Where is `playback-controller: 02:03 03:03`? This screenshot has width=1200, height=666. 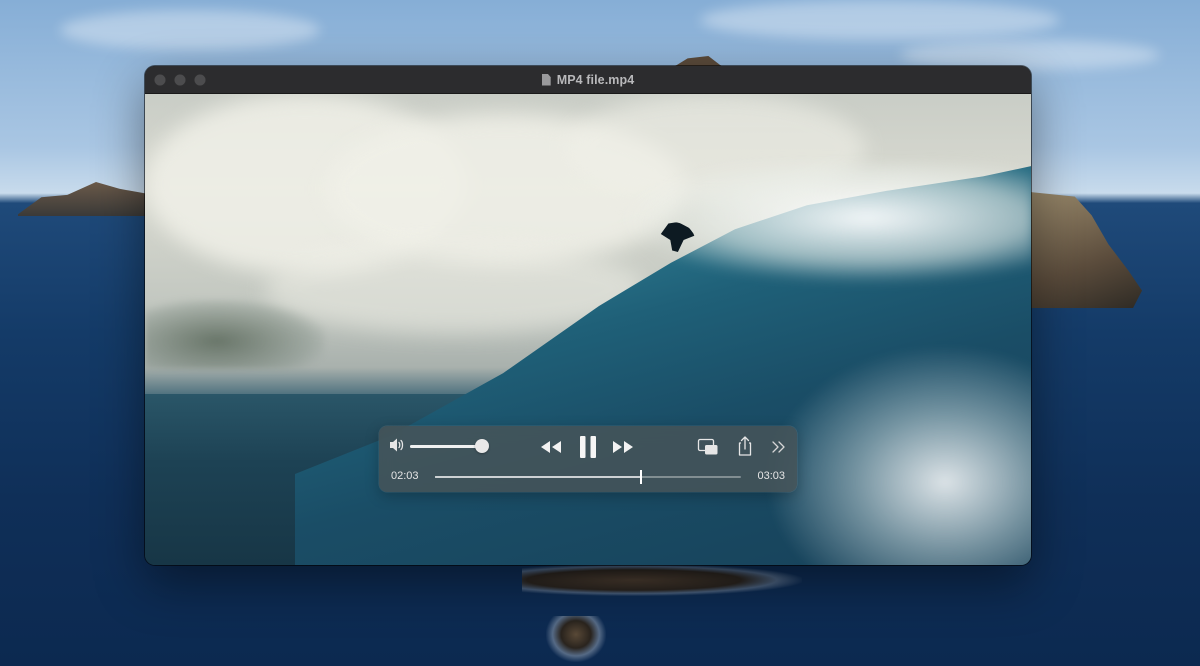 playback-controller: 02:03 03:03 is located at coordinates (588, 459).